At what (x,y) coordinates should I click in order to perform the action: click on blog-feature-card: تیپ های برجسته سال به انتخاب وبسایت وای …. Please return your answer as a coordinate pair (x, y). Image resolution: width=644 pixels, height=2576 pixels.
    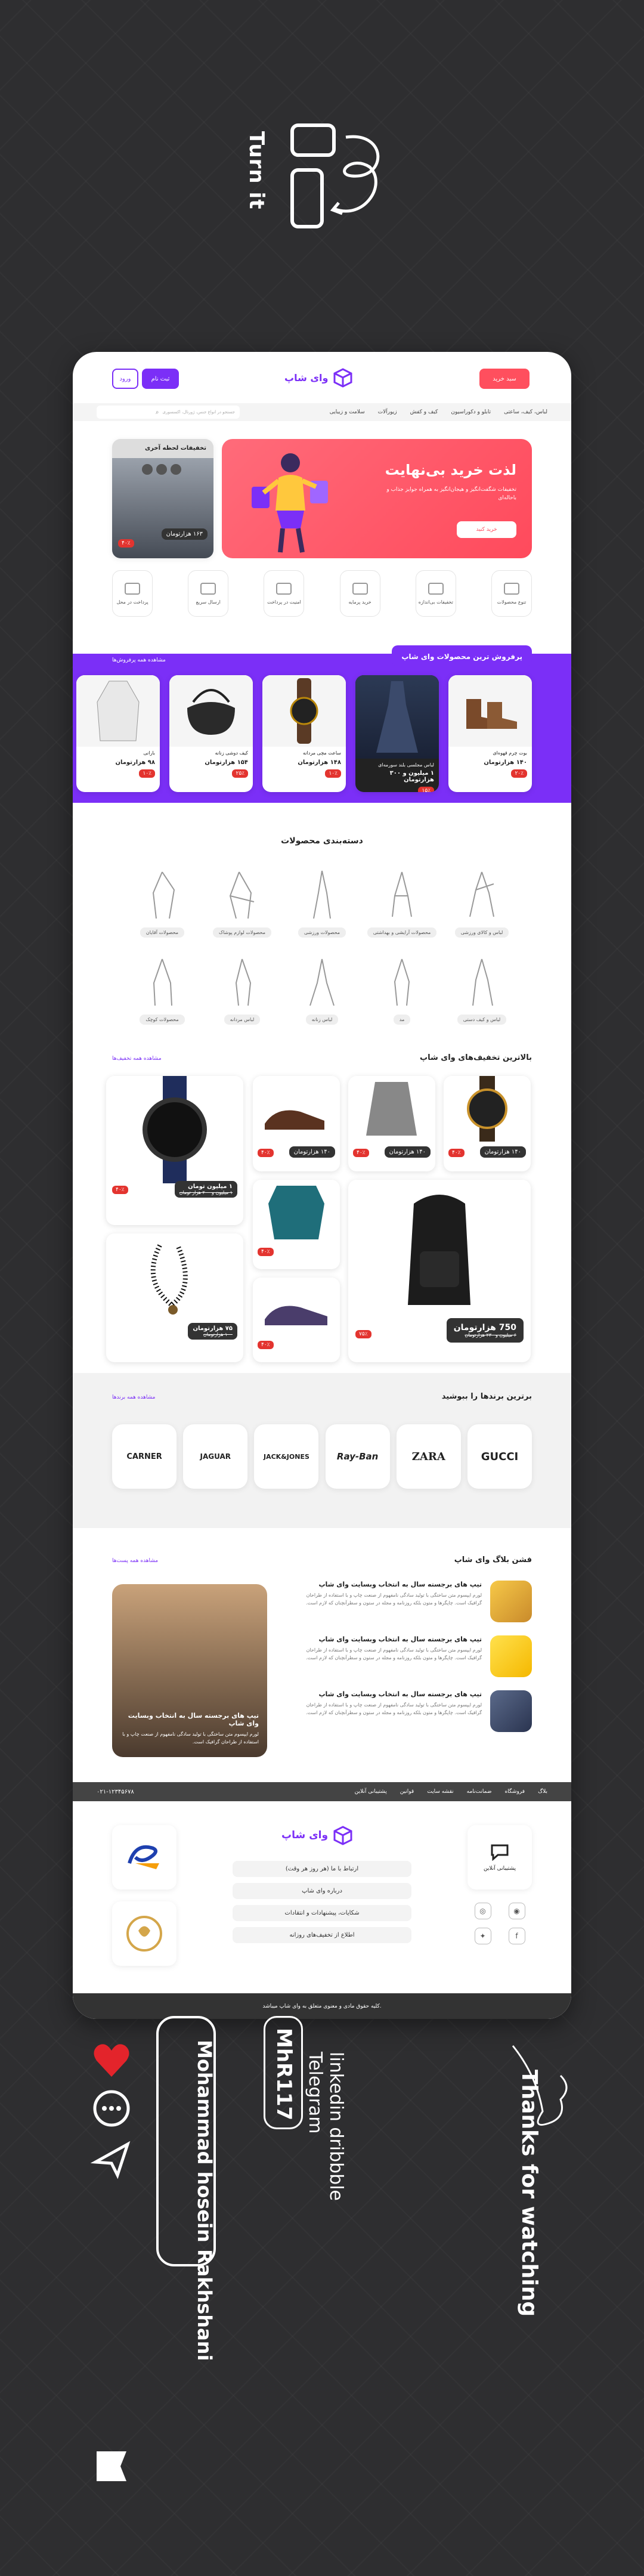
    Looking at the image, I should click on (189, 1670).